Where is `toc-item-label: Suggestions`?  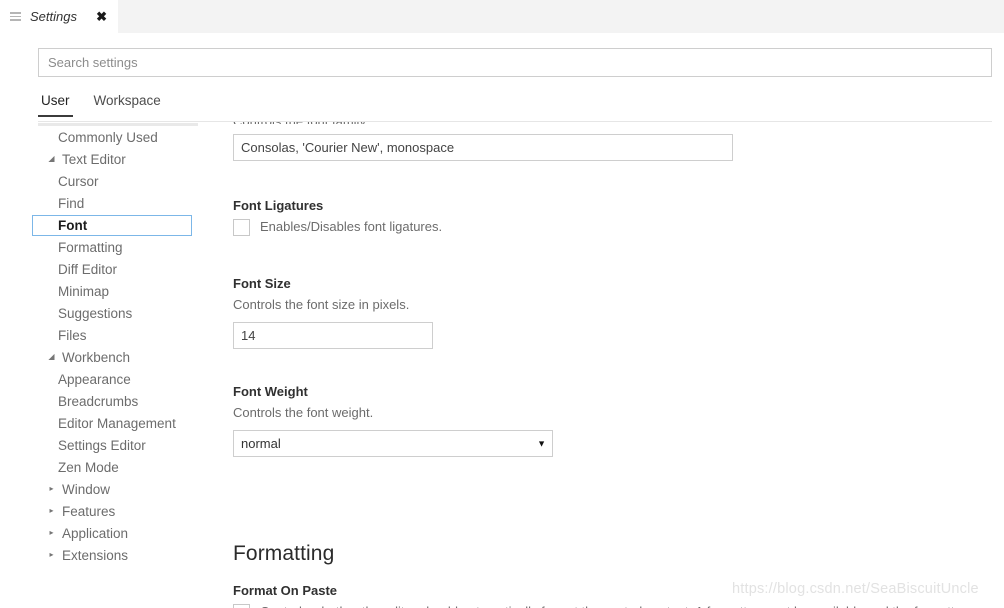
toc-item-label: Suggestions is located at coordinates (95, 313).